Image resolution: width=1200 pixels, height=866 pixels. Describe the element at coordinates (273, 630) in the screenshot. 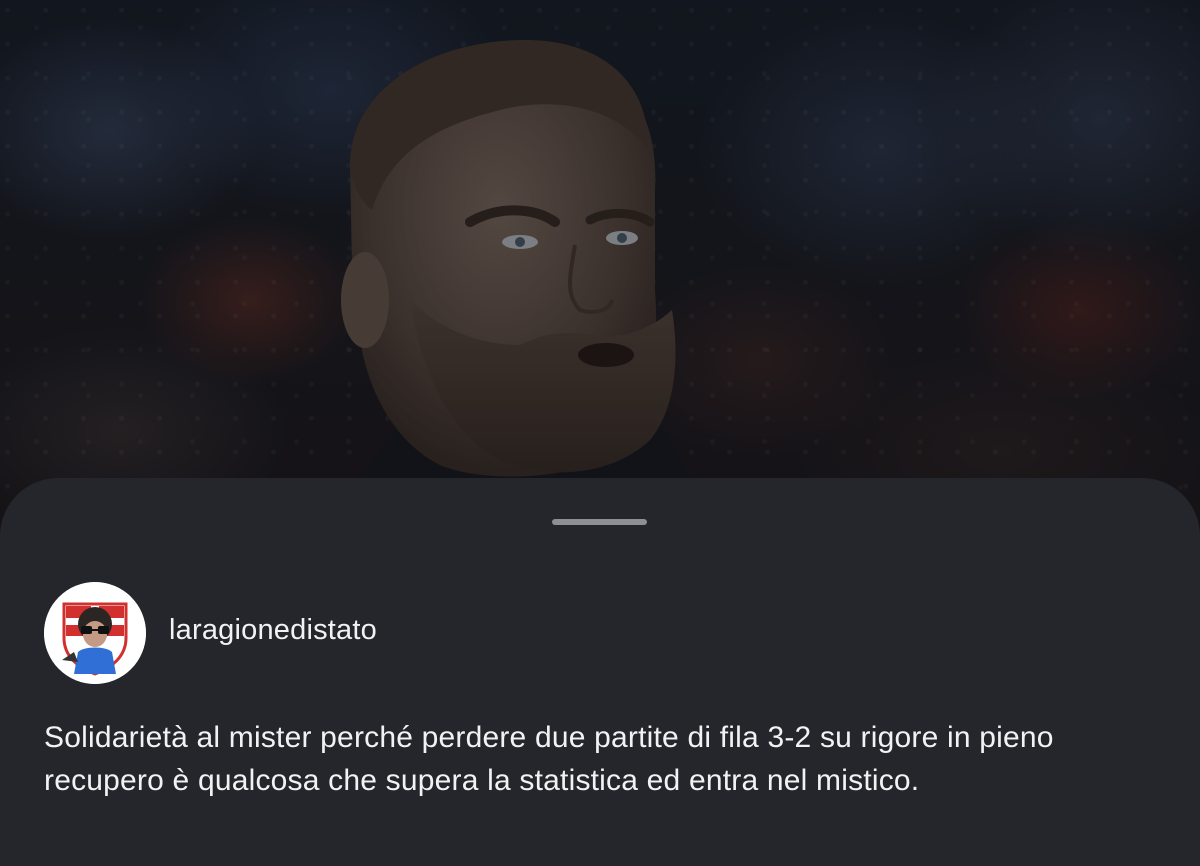

I see `post-username: laragionedistato` at that location.